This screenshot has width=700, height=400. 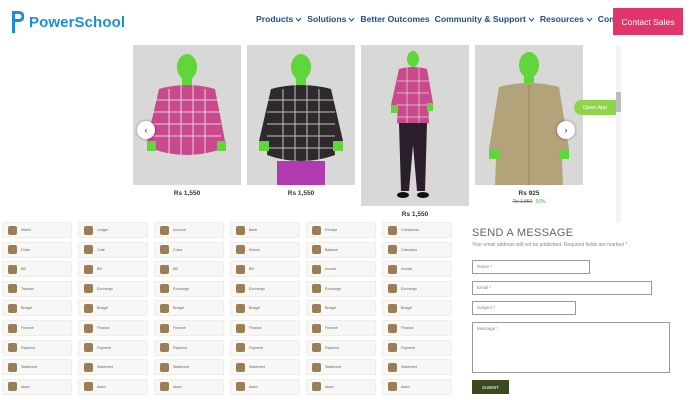 What do you see at coordinates (524, 308) in the screenshot?
I see `subject-field: Subject *` at bounding box center [524, 308].